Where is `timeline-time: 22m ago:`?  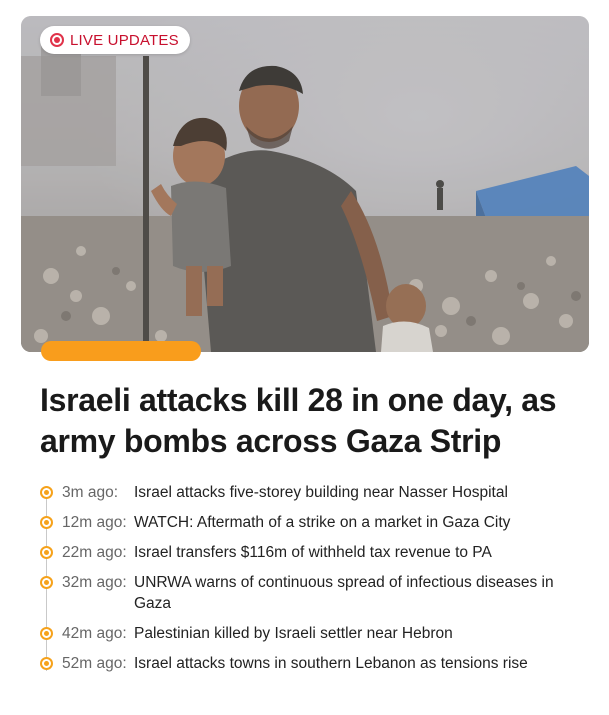 timeline-time: 22m ago: is located at coordinates (94, 552).